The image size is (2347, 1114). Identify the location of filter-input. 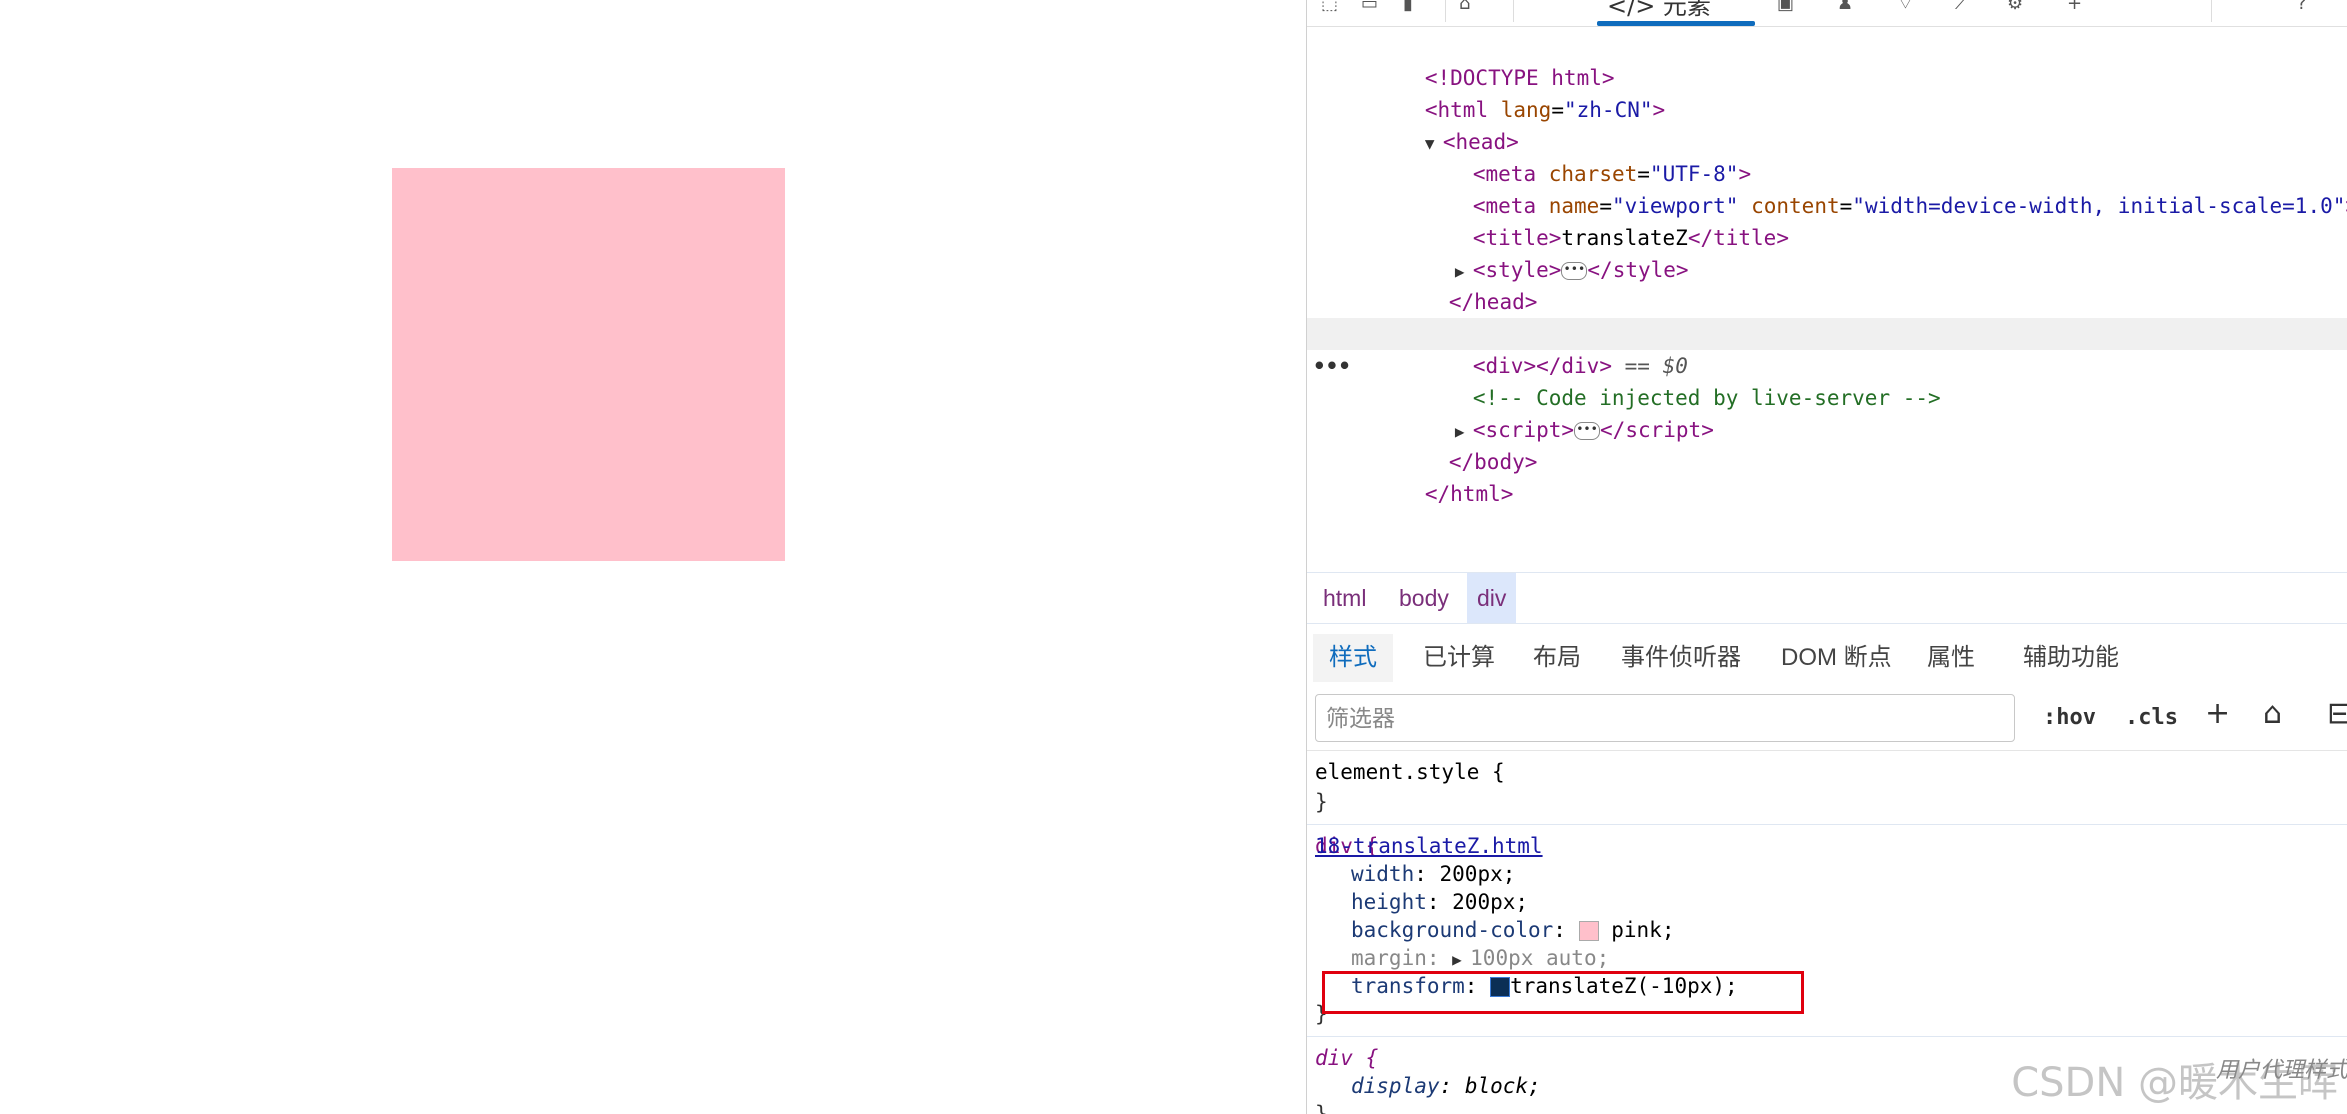
(1665, 718).